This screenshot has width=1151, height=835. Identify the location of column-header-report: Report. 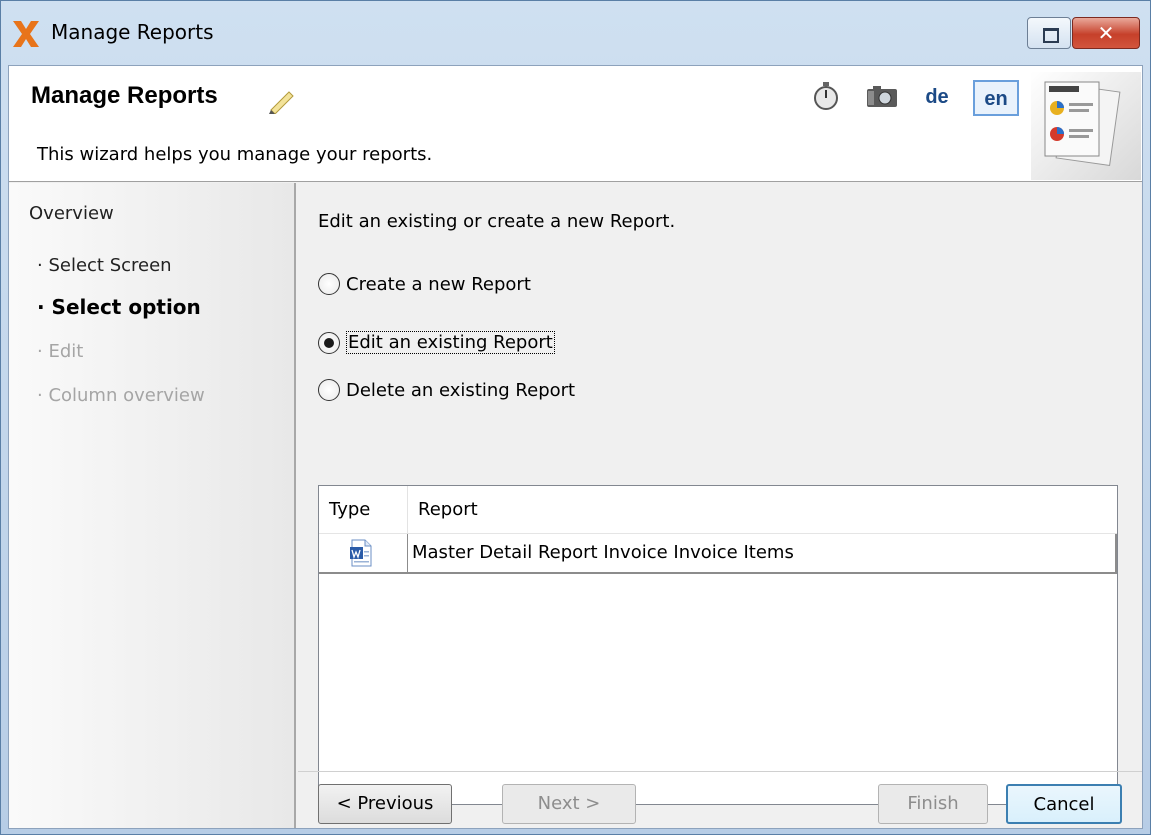
(762, 510).